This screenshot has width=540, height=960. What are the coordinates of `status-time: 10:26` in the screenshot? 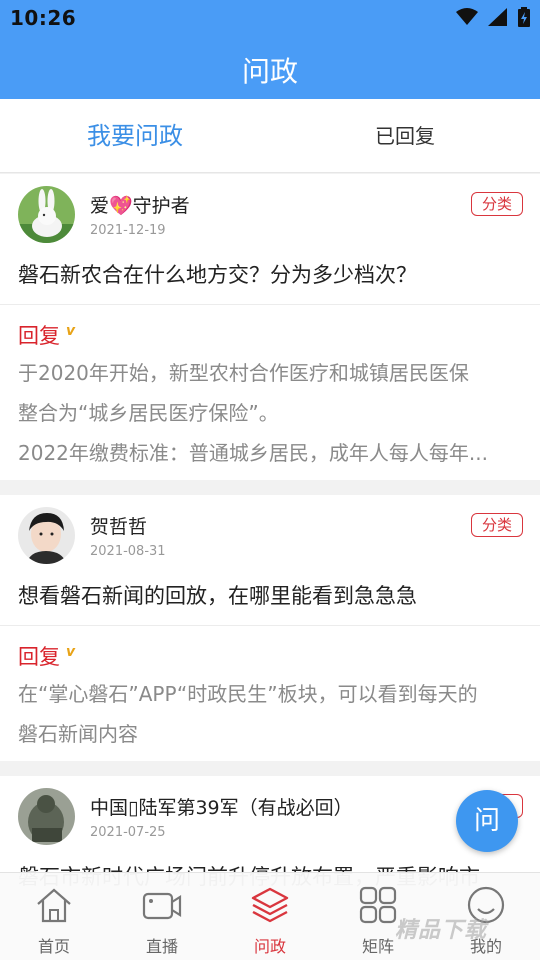 It's located at (43, 18).